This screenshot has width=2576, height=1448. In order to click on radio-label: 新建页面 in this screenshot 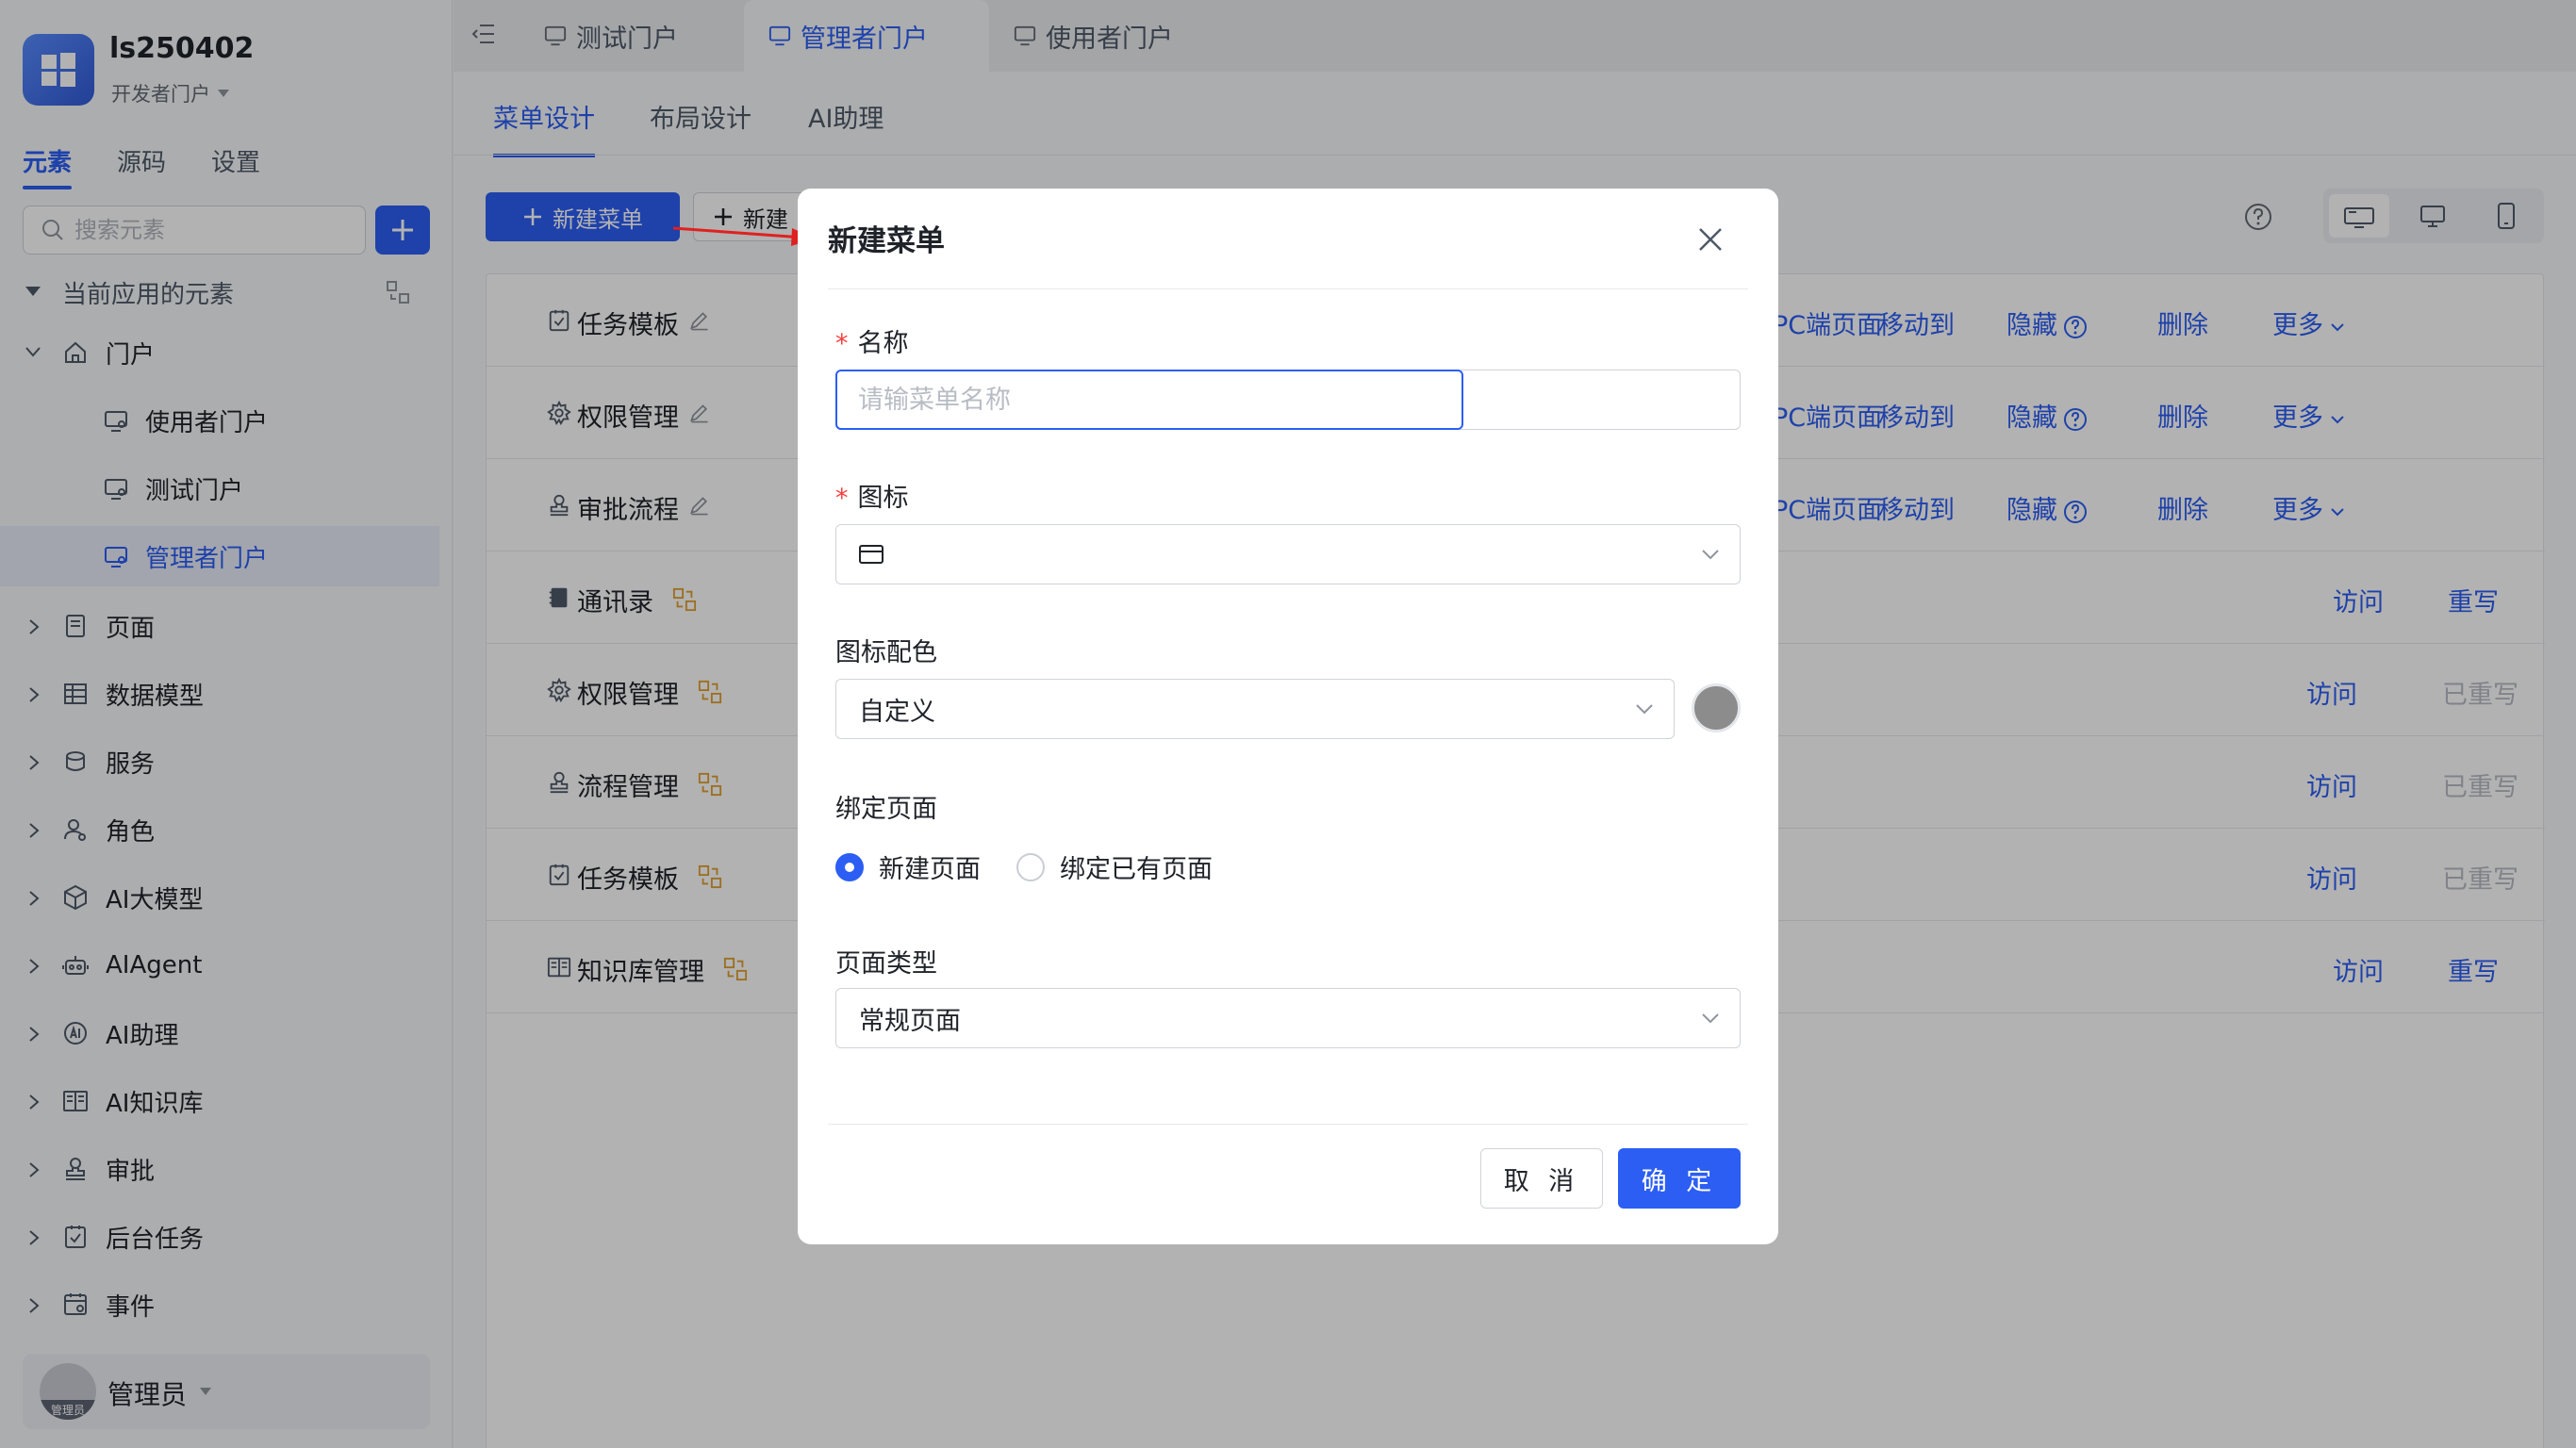, I will do `click(930, 869)`.